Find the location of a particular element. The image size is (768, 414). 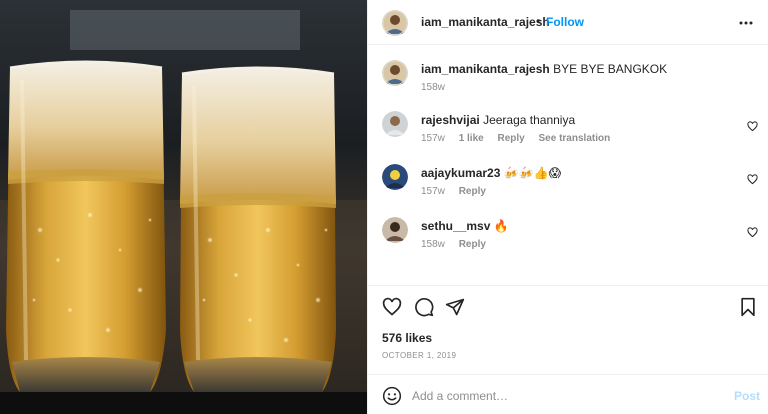

comment-text: sethu__msv 🔥 is located at coordinates (465, 226).